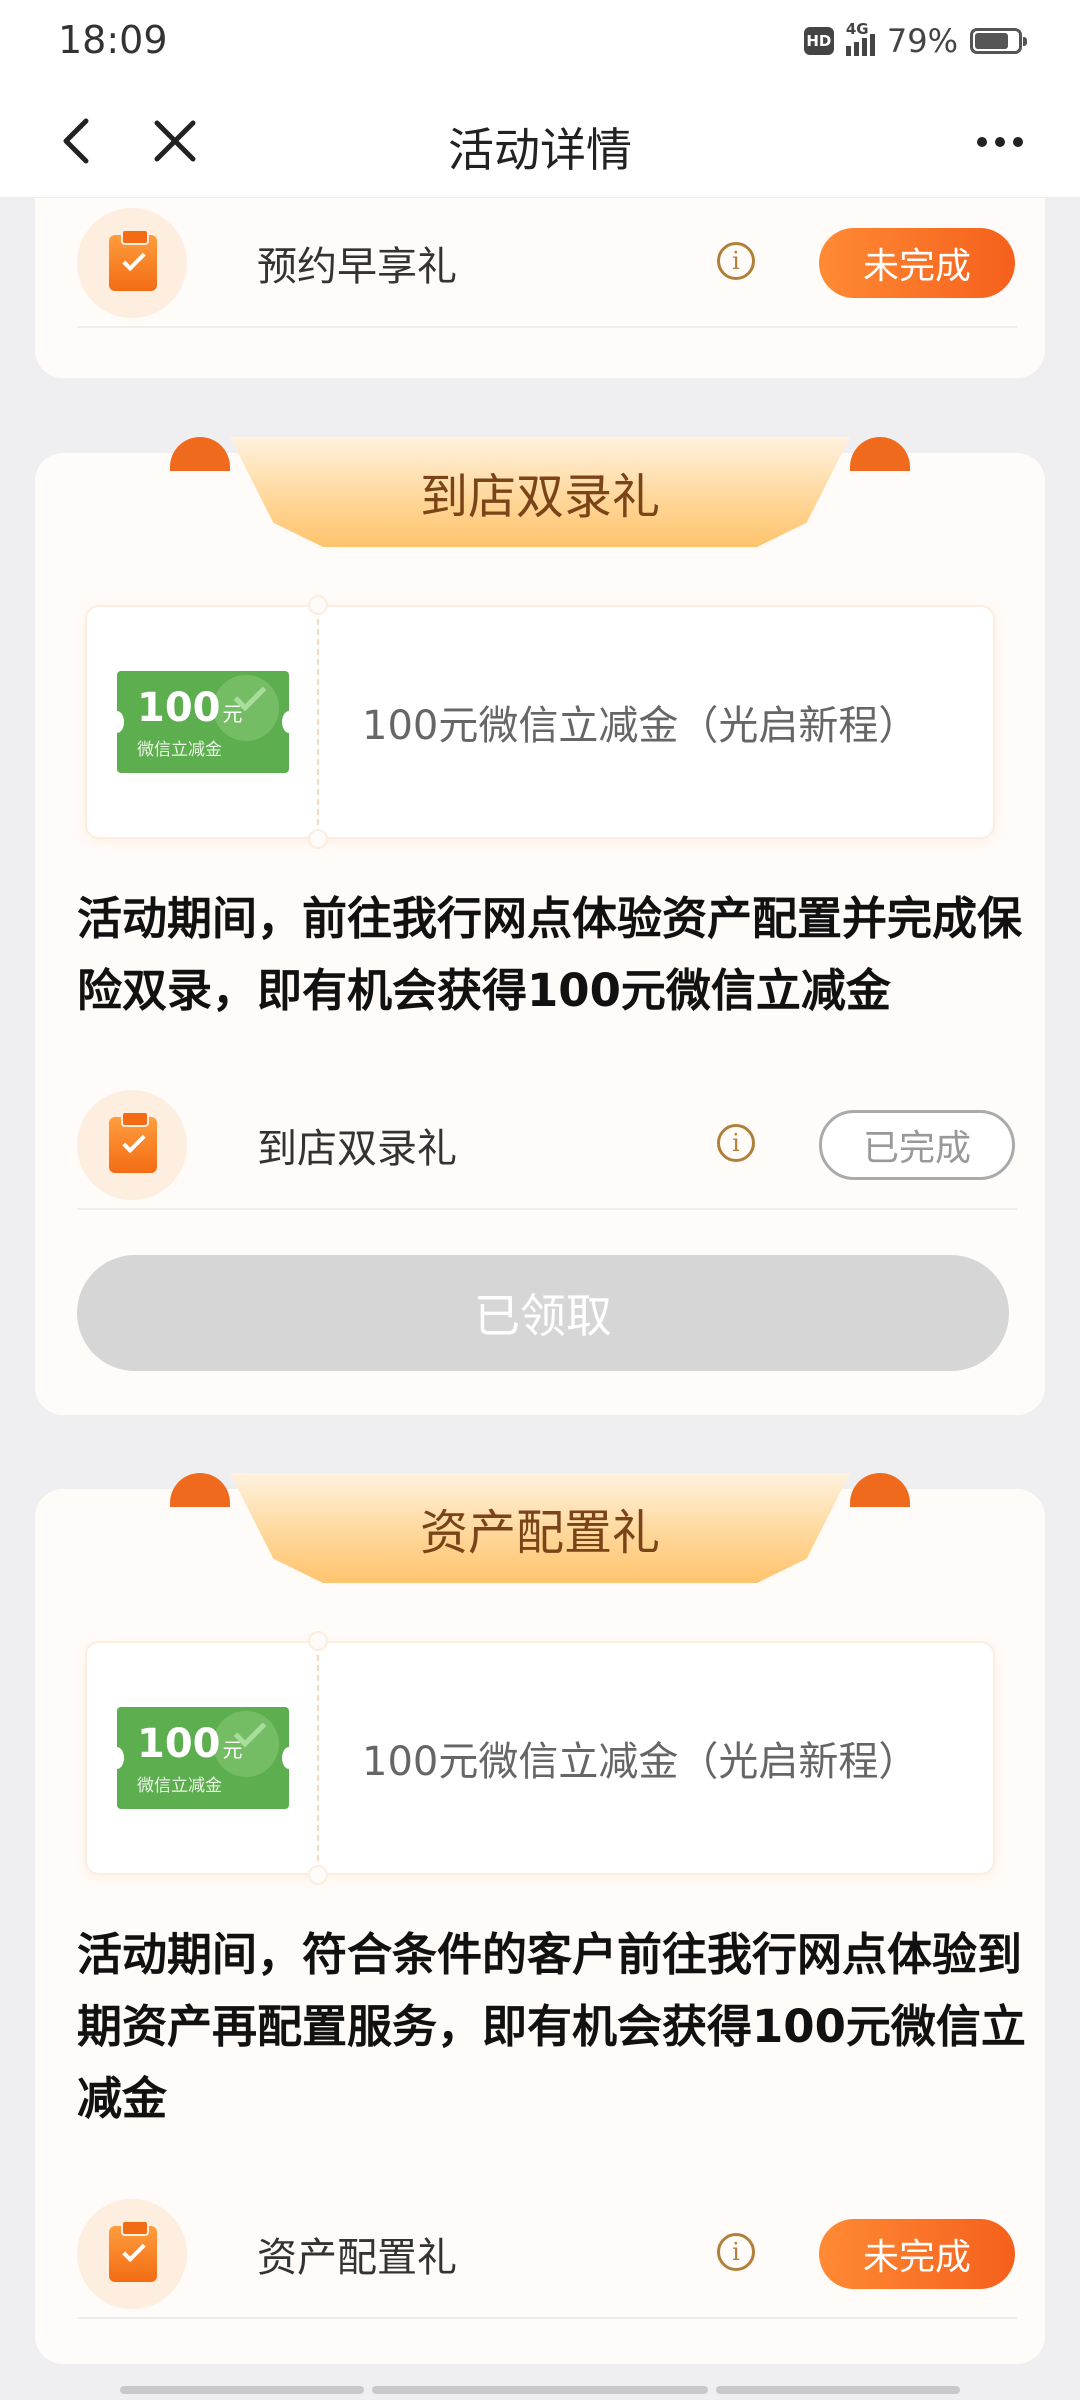 This screenshot has width=1080, height=2400. I want to click on section-ribbon: 资产配置礼, so click(540, 1528).